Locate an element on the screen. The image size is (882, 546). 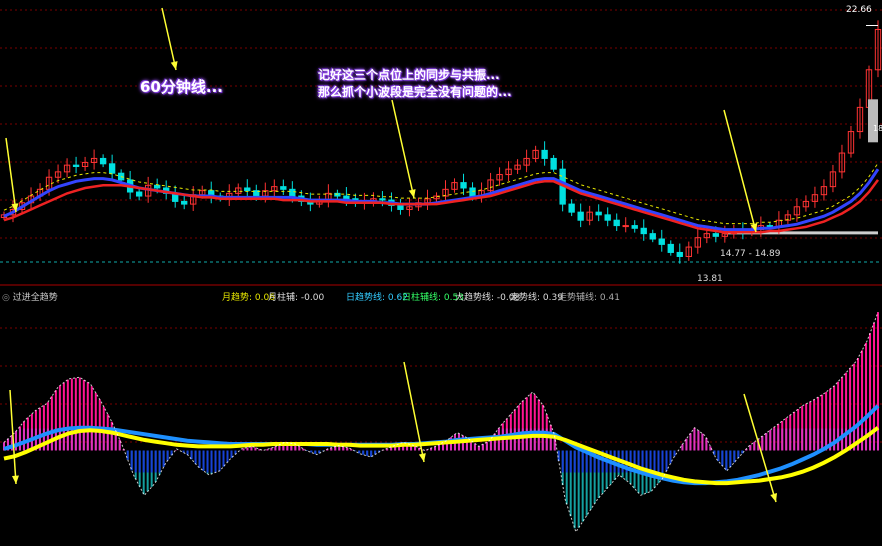
indicator-header: ◎ 过进全趋势 is located at coordinates (30, 296).